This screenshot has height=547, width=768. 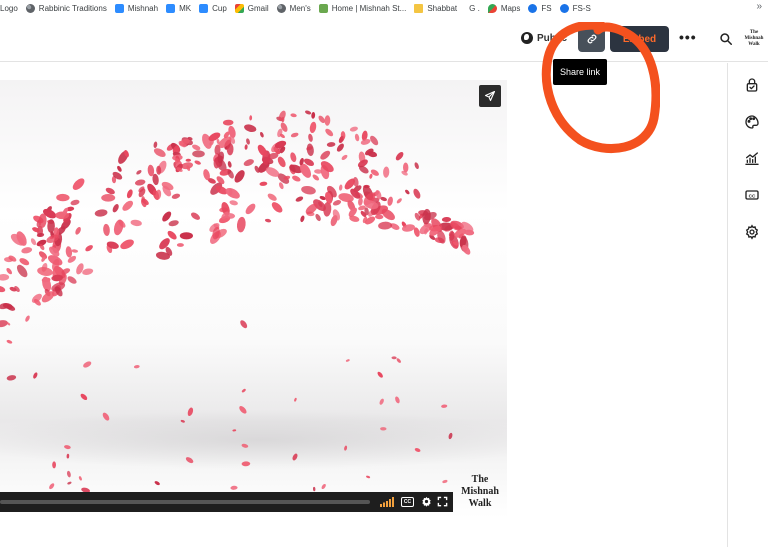 I want to click on more-options-button: •••, so click(x=688, y=37).